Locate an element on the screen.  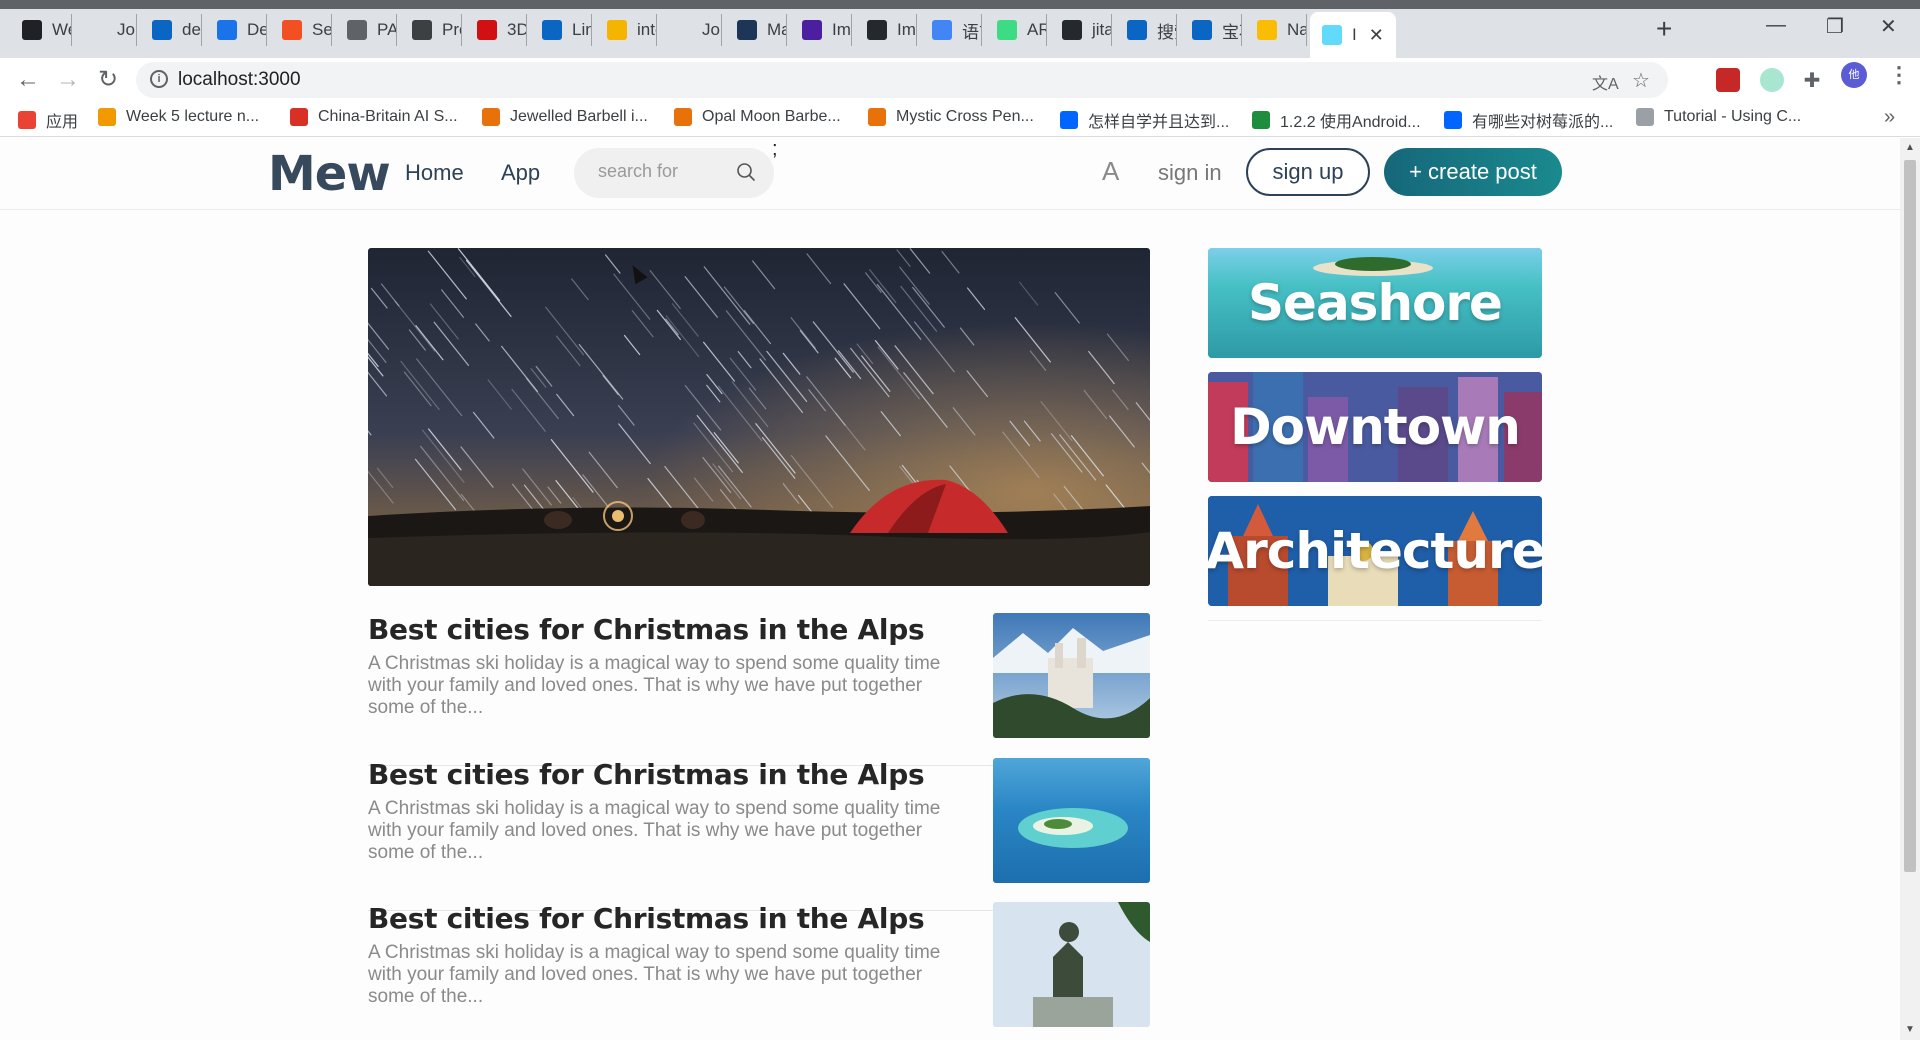
hero-image is located at coordinates (759, 417).